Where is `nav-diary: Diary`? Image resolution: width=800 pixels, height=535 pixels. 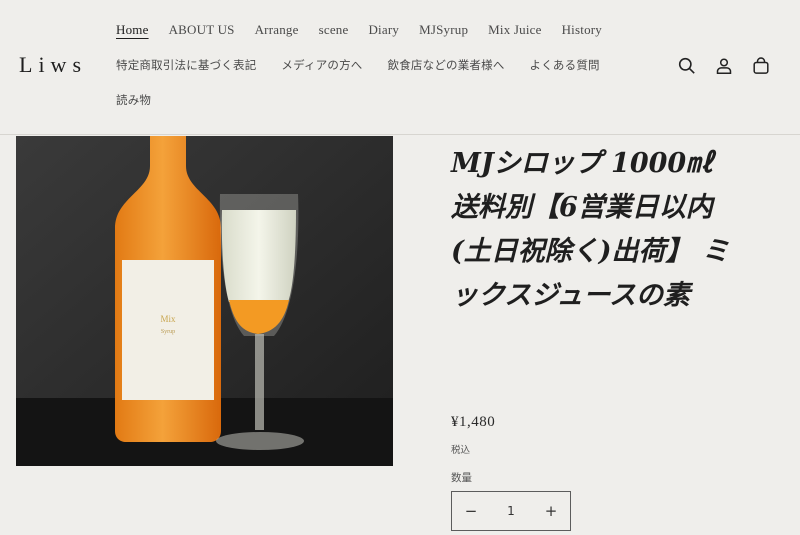
nav-diary: Diary is located at coordinates (383, 30).